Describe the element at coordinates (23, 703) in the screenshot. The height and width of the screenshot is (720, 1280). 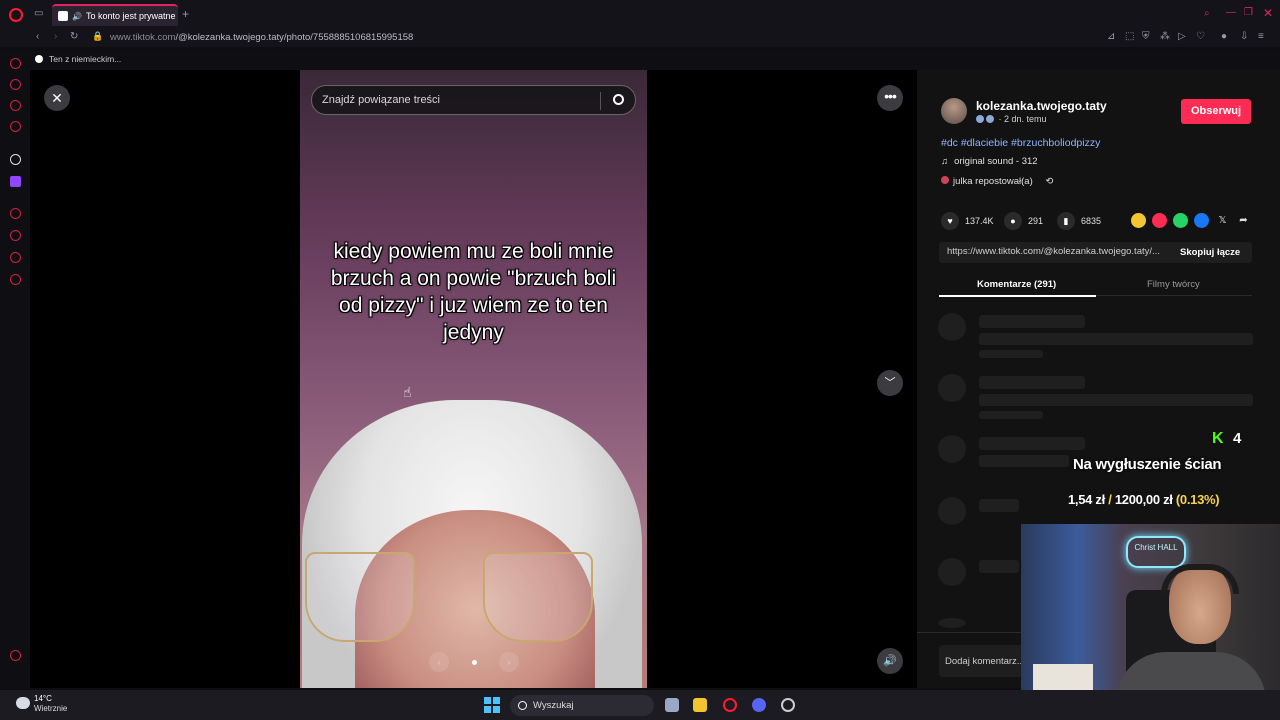
I see `weather-icon` at that location.